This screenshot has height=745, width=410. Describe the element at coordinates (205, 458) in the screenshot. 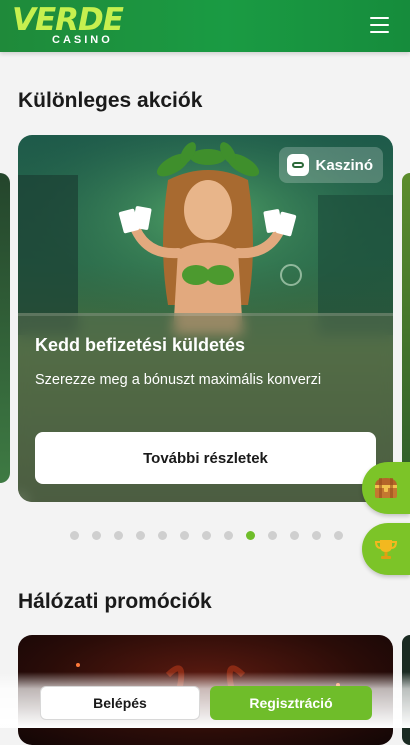

I see `more-details-button: További részletek` at that location.